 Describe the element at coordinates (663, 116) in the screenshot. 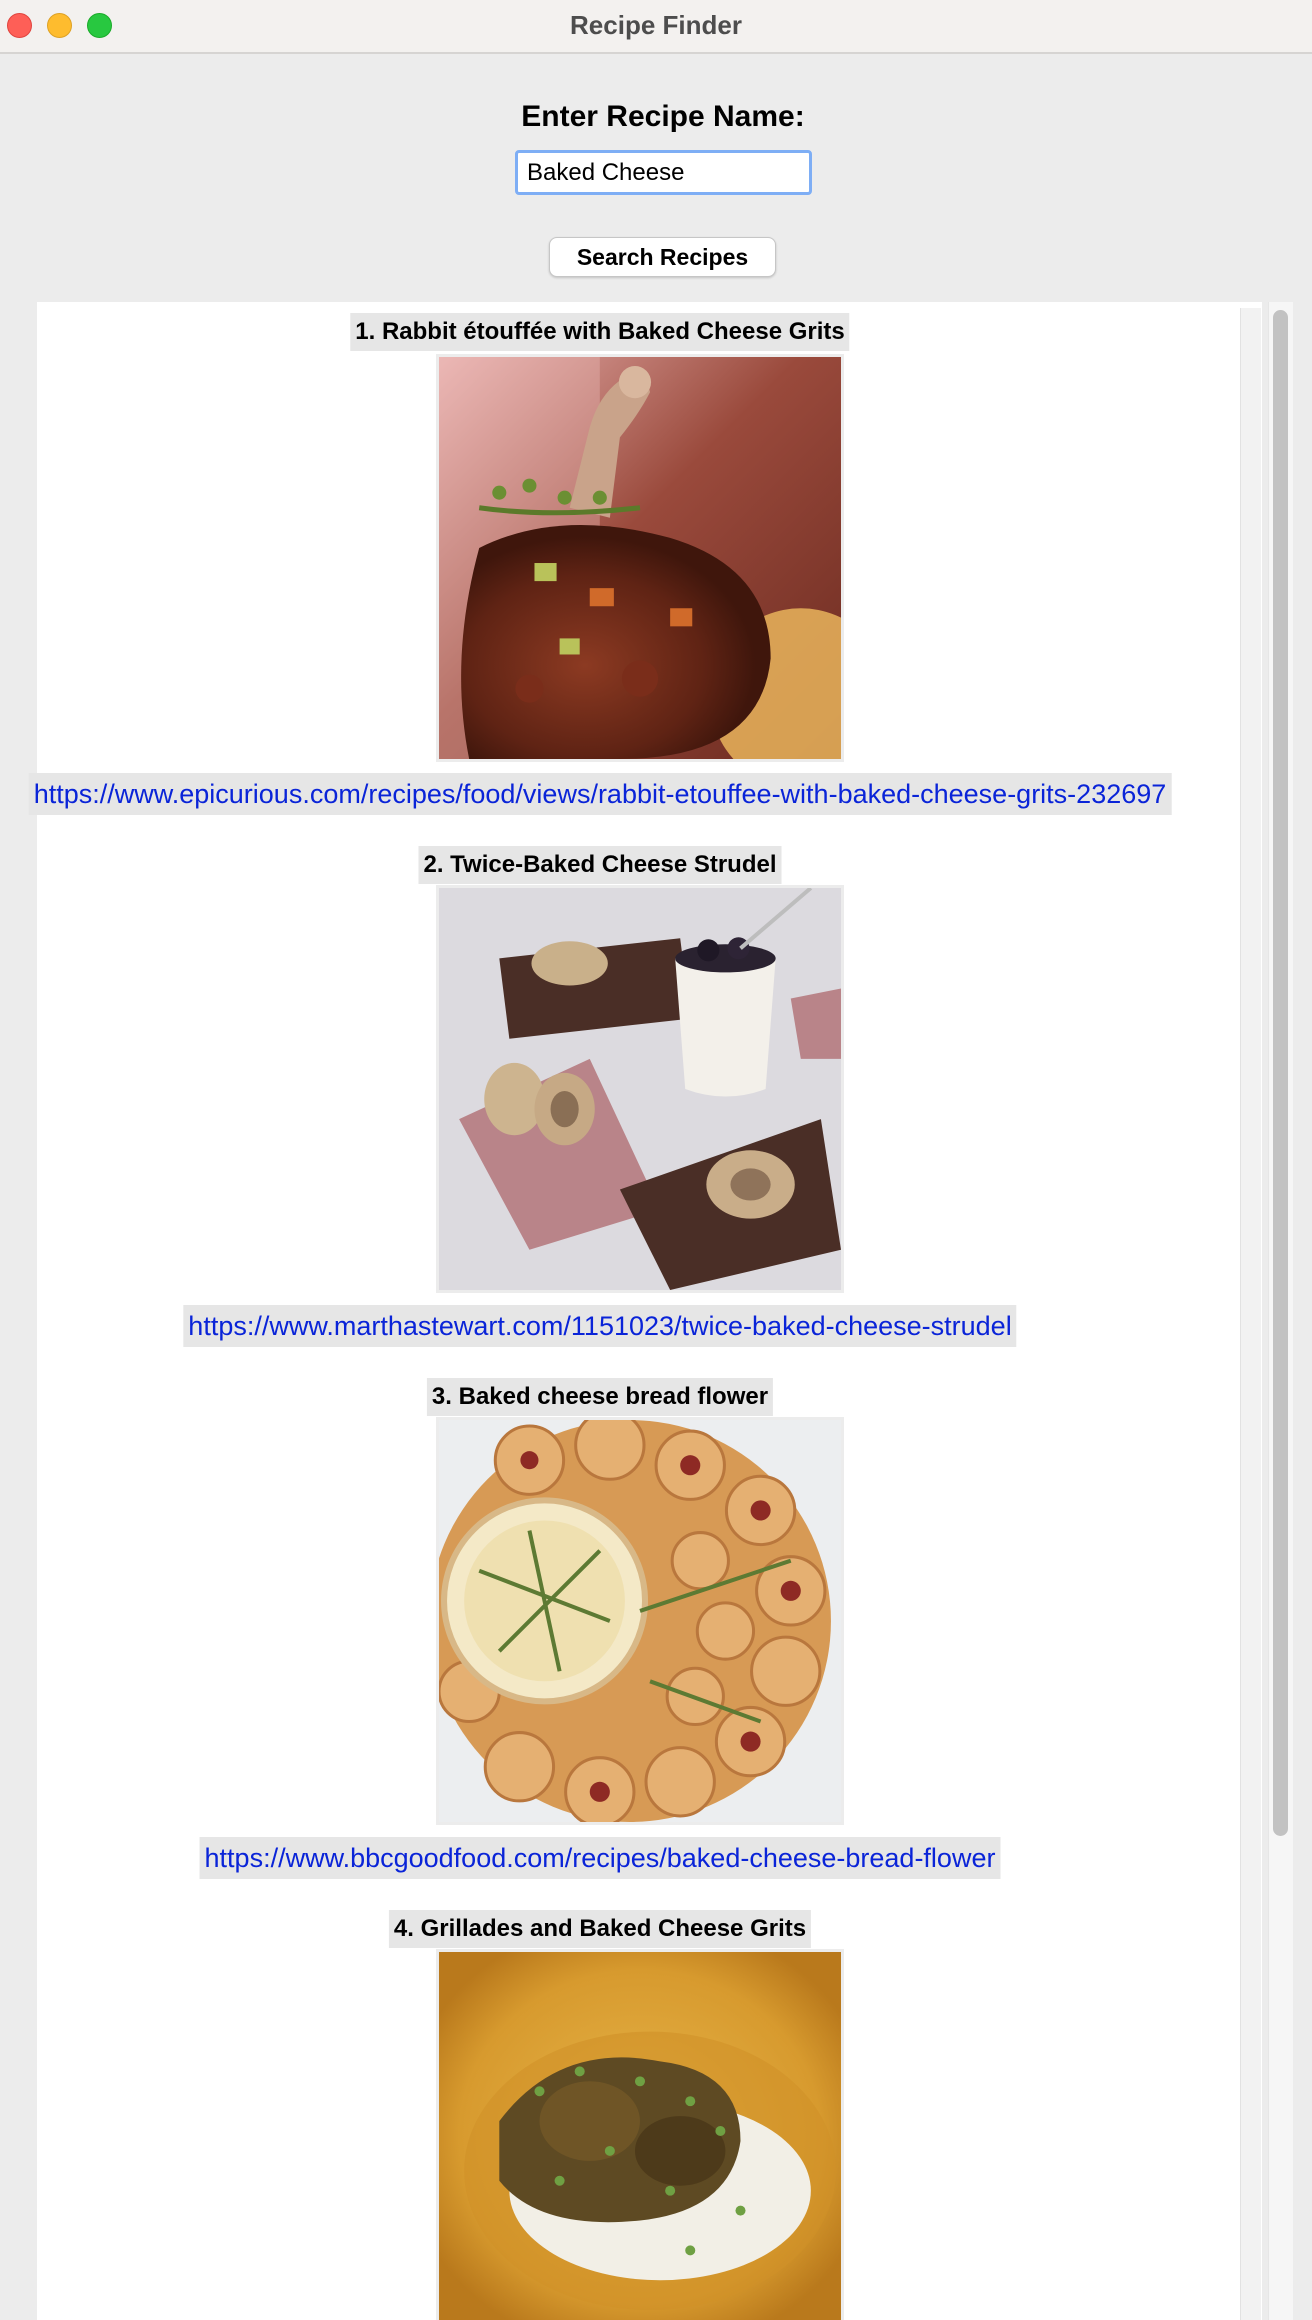

I see `recipe-name-label: Enter Recipe Name:` at that location.